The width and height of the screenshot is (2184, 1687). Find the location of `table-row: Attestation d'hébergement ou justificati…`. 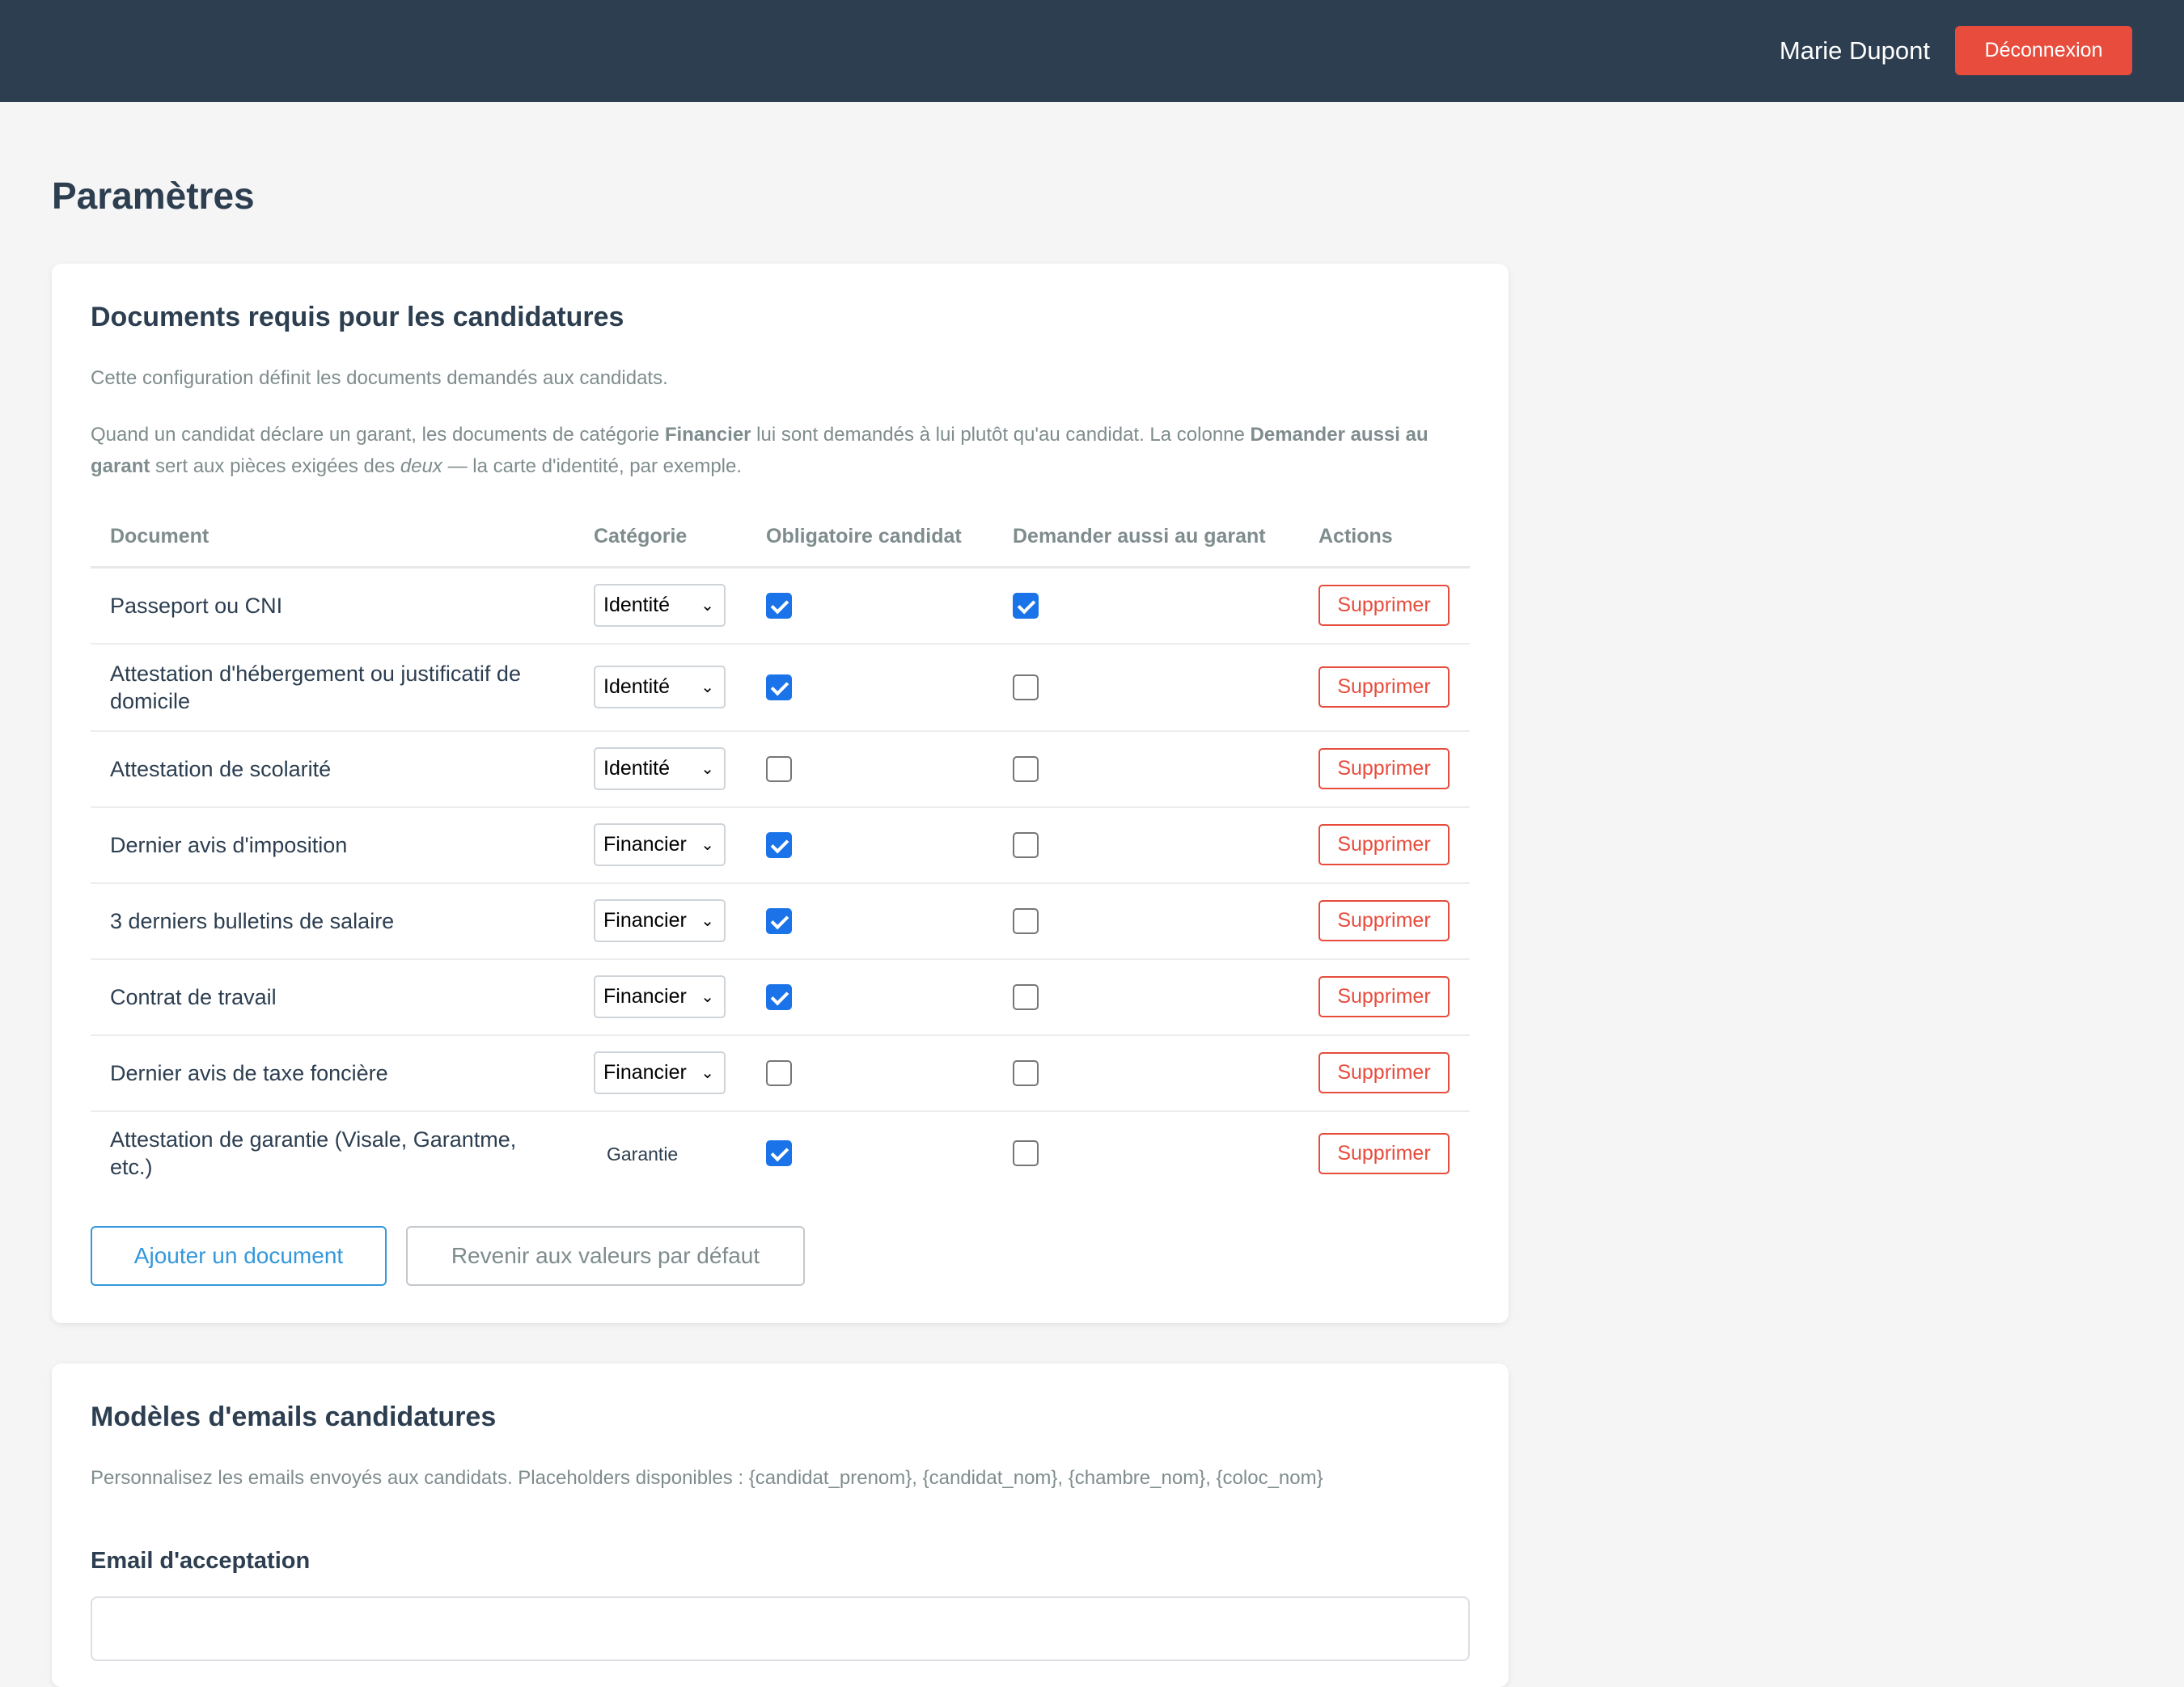

table-row: Attestation d'hébergement ou justificati… is located at coordinates (780, 687).